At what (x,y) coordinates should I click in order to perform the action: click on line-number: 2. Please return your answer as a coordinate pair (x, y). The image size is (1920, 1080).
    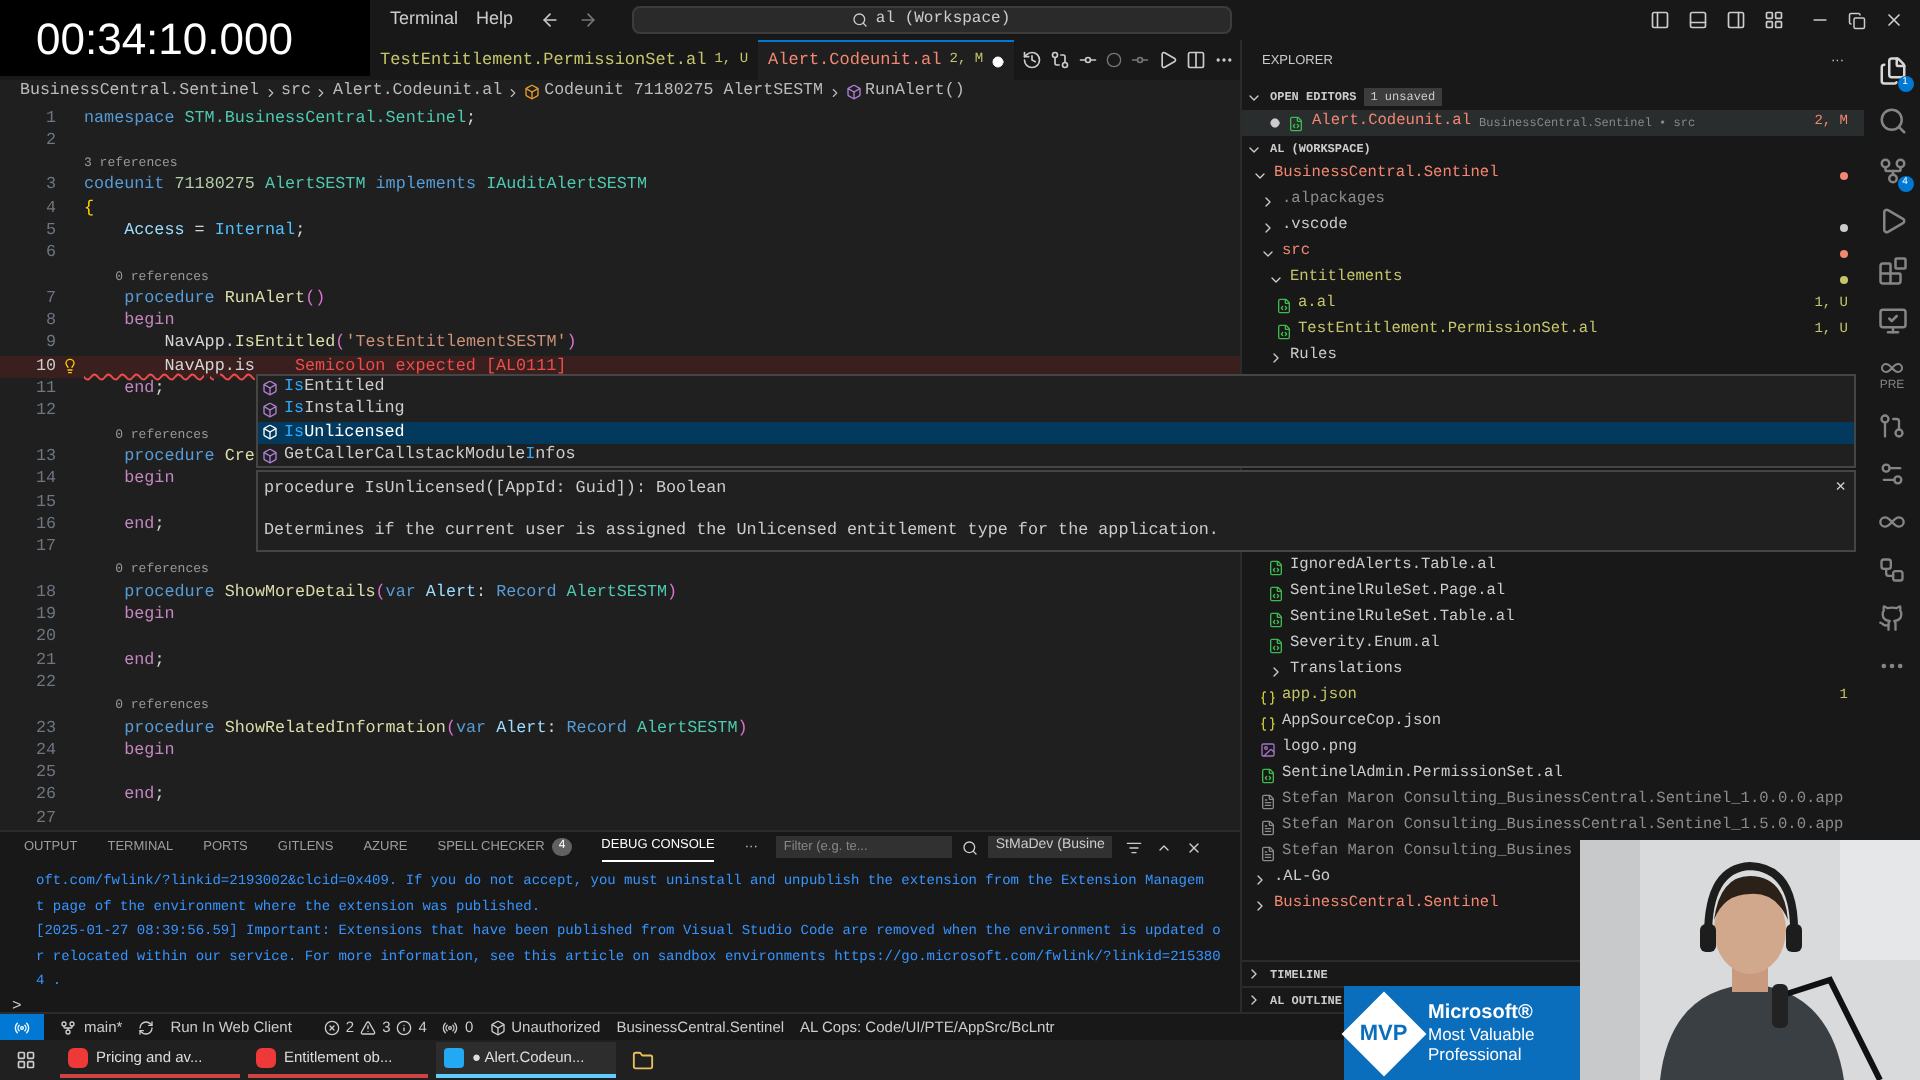
    Looking at the image, I should click on (49, 141).